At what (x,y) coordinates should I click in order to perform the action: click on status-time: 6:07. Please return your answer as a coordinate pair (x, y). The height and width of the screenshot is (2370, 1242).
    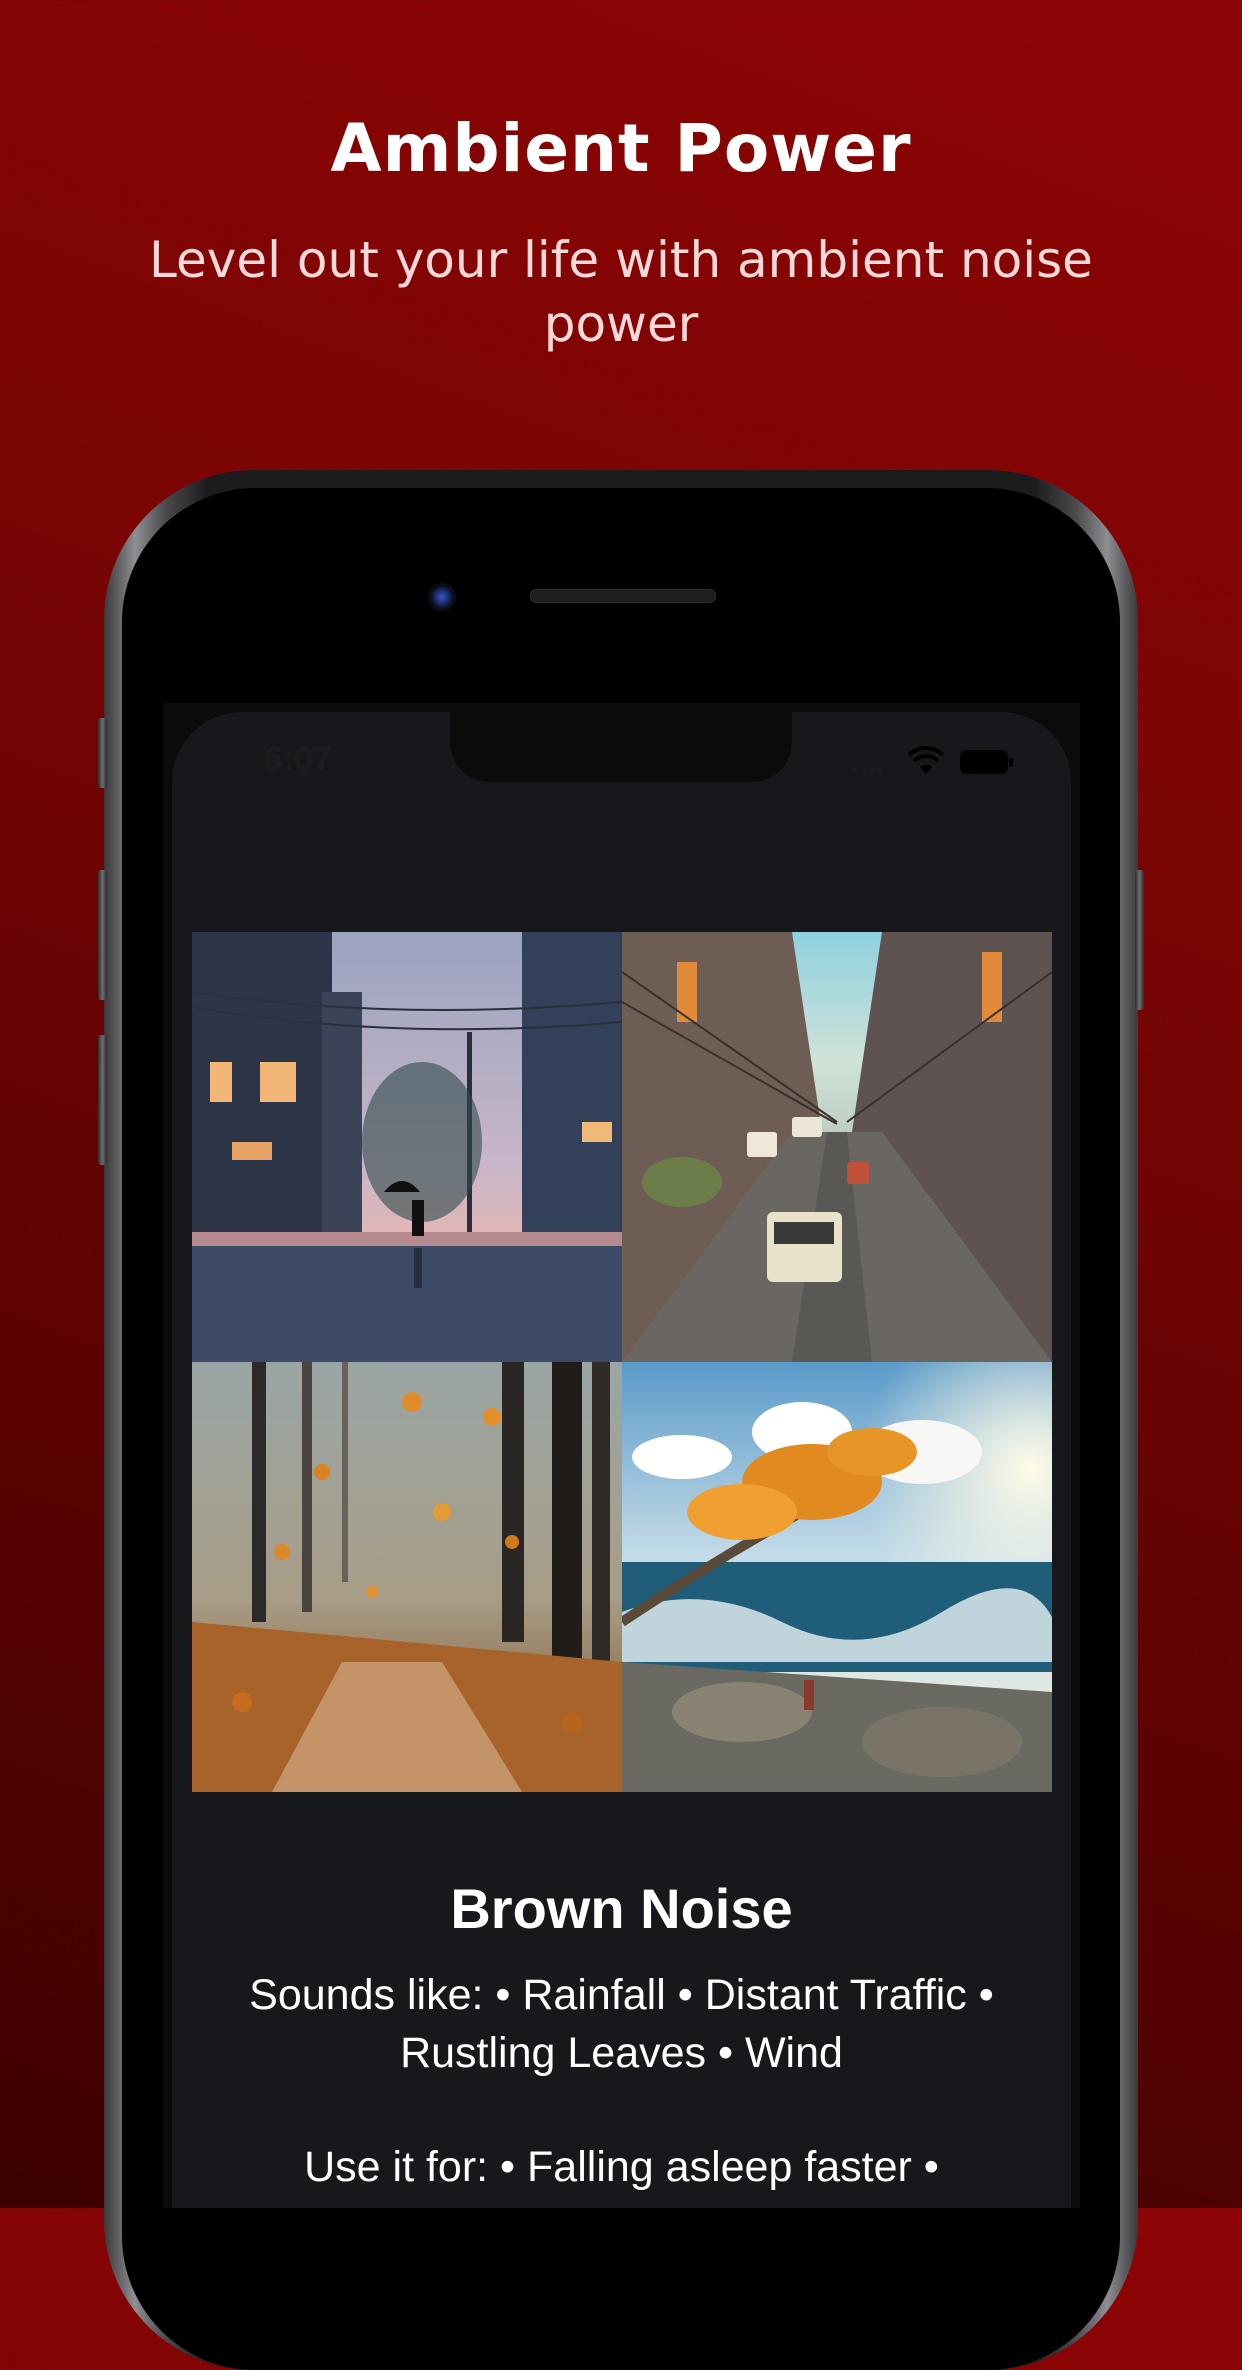
    Looking at the image, I should click on (298, 759).